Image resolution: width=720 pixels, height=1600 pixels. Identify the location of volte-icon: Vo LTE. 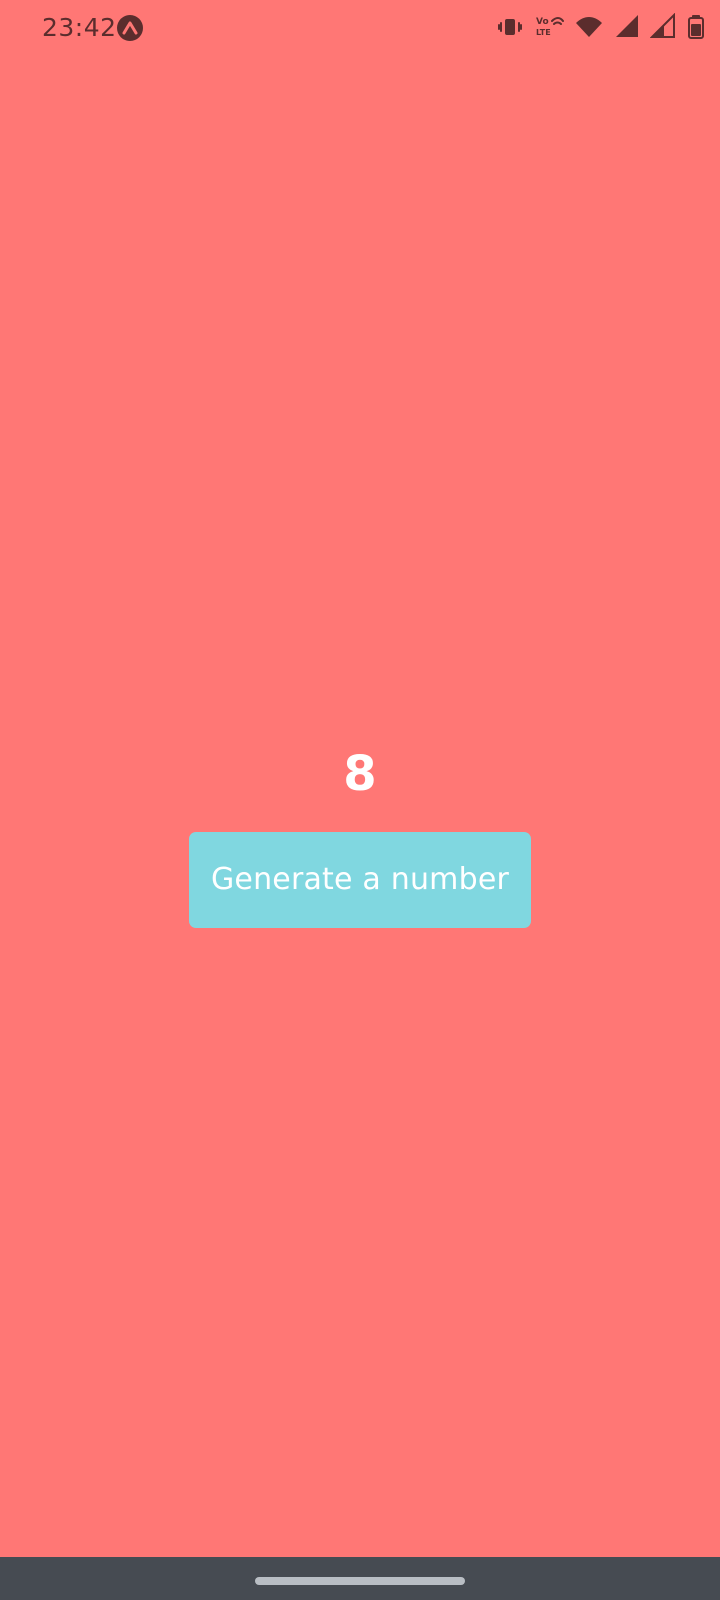
(549, 27).